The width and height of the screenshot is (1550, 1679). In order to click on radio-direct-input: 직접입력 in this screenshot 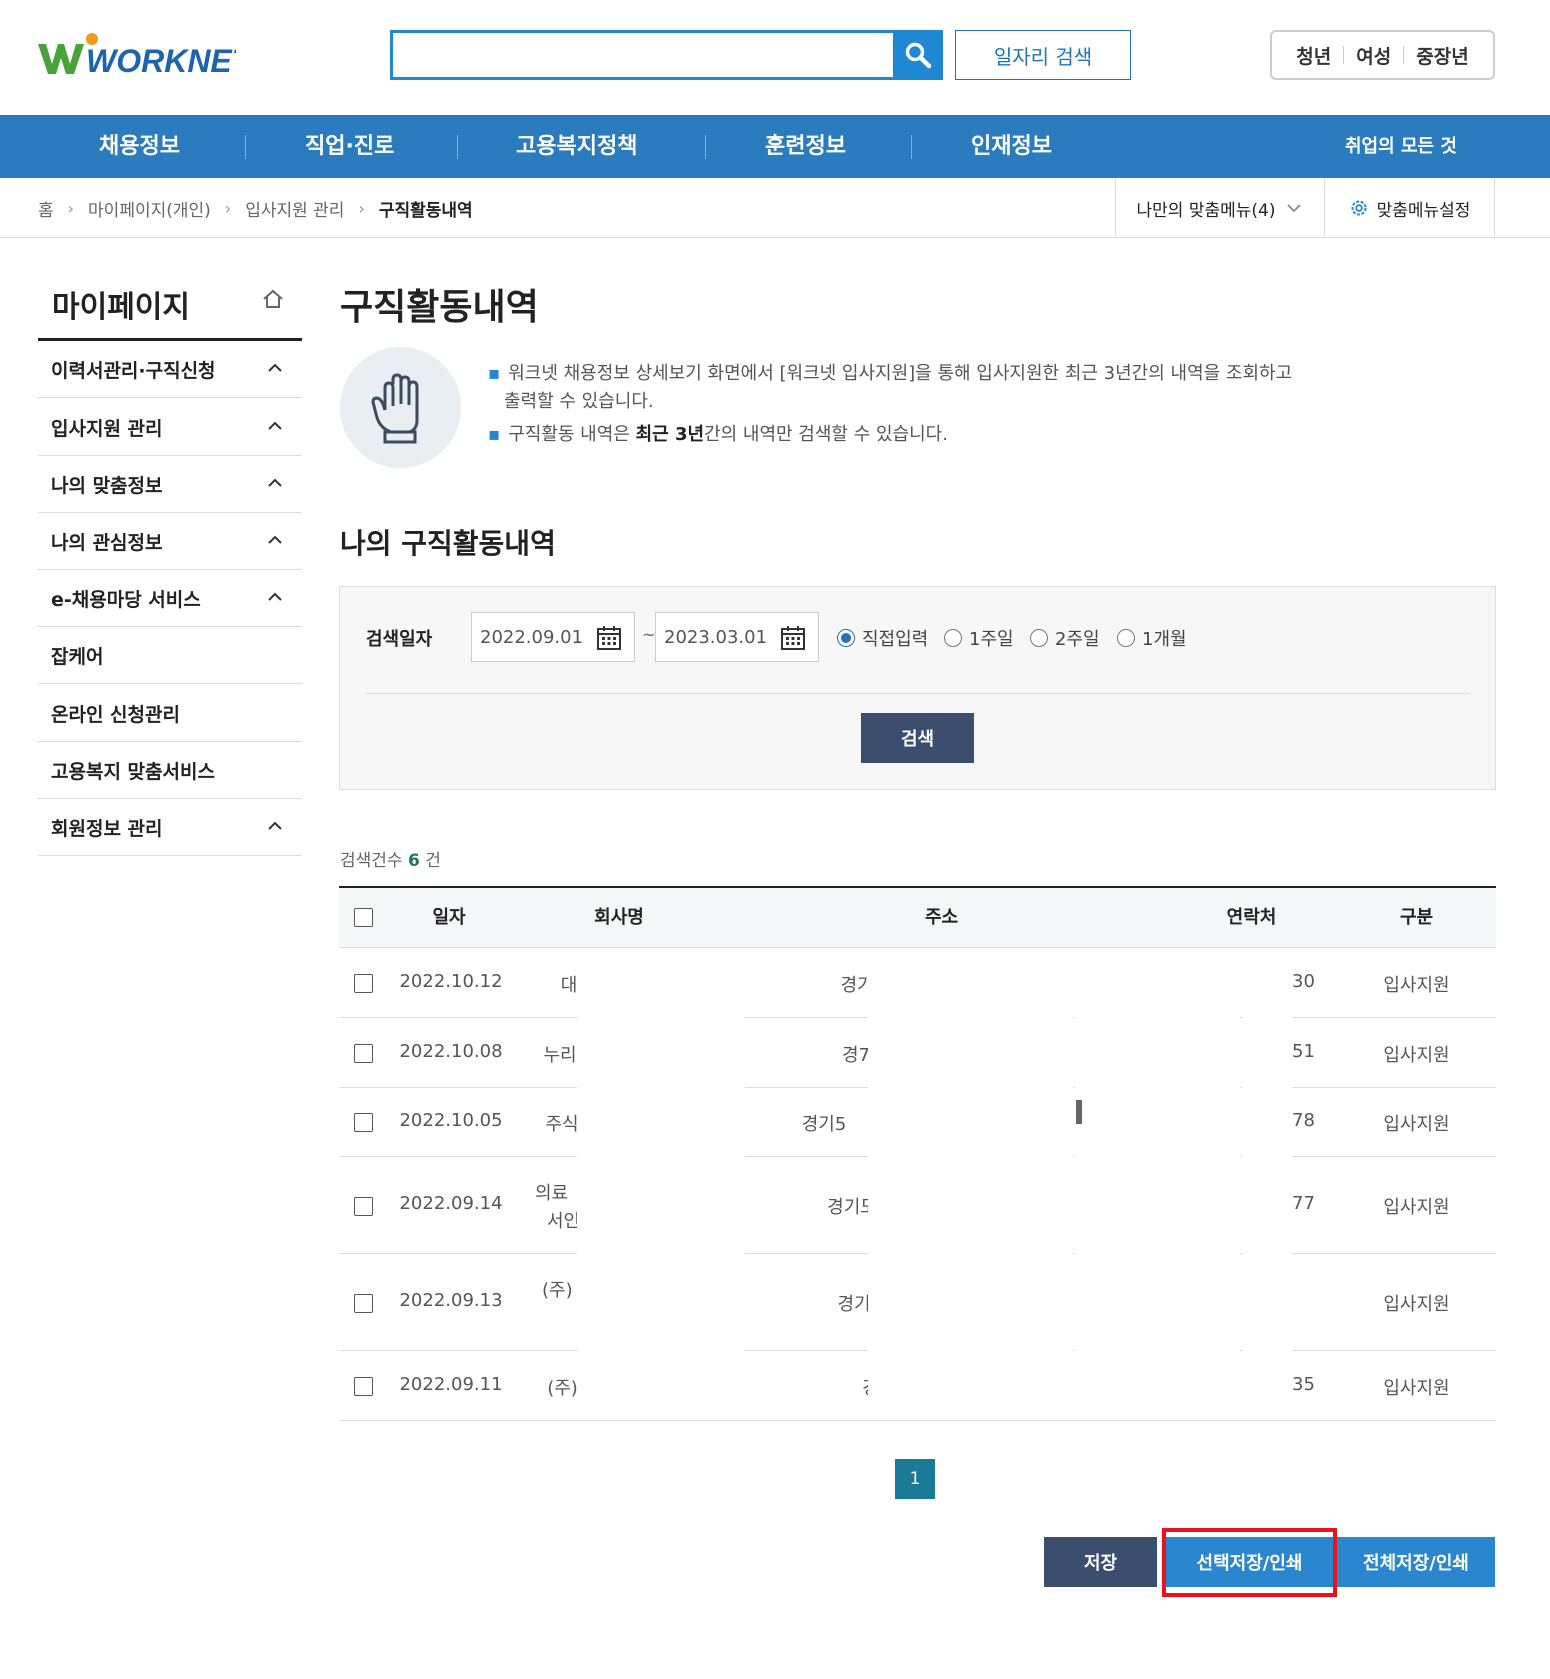, I will do `click(882, 638)`.